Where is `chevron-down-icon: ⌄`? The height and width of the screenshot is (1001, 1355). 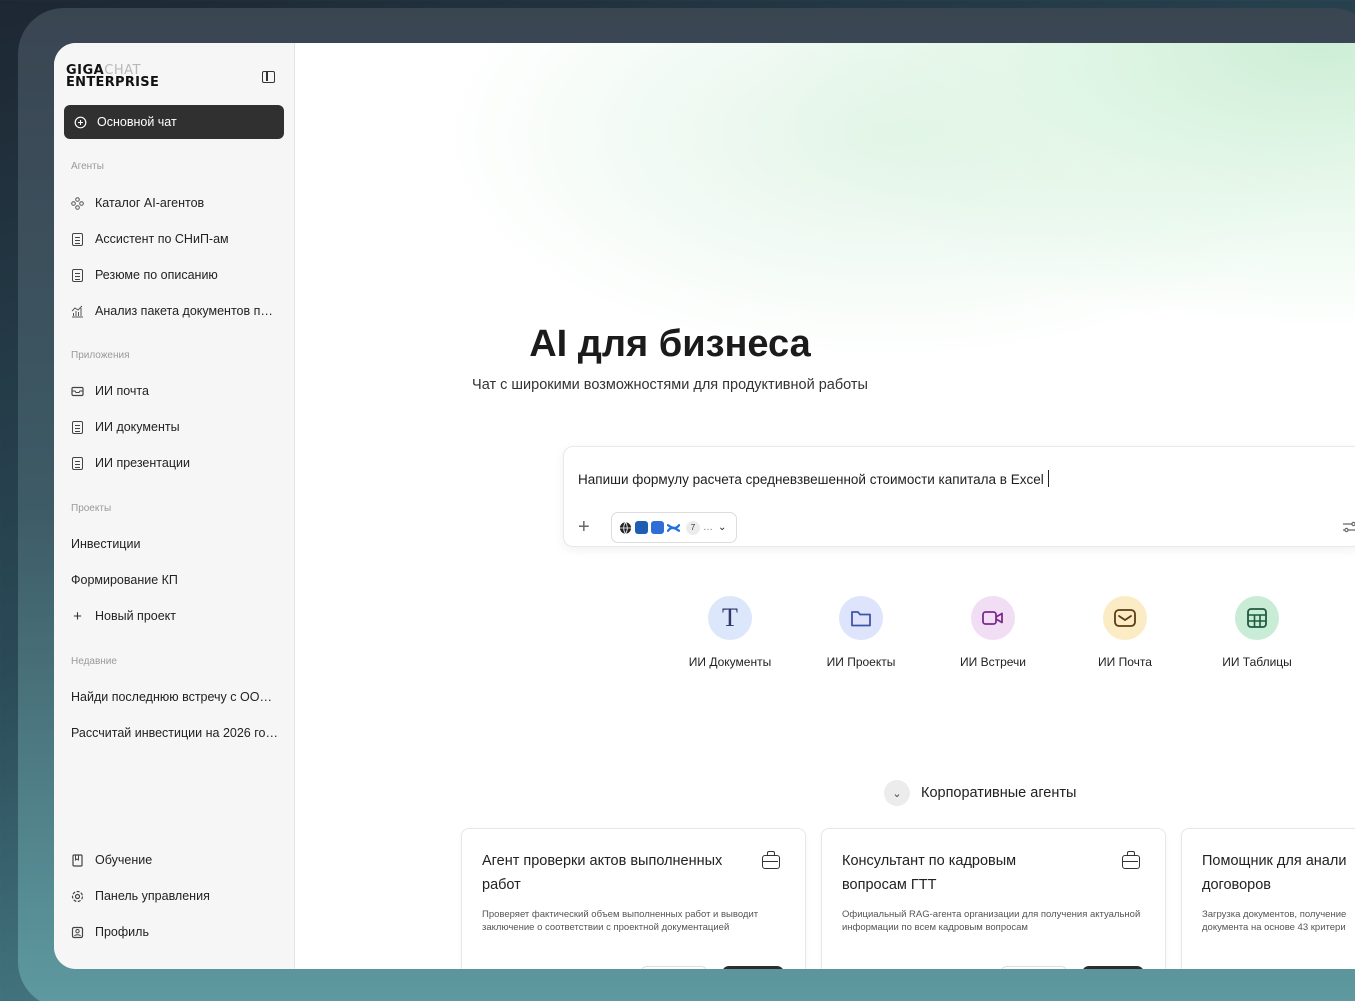 chevron-down-icon: ⌄ is located at coordinates (722, 527).